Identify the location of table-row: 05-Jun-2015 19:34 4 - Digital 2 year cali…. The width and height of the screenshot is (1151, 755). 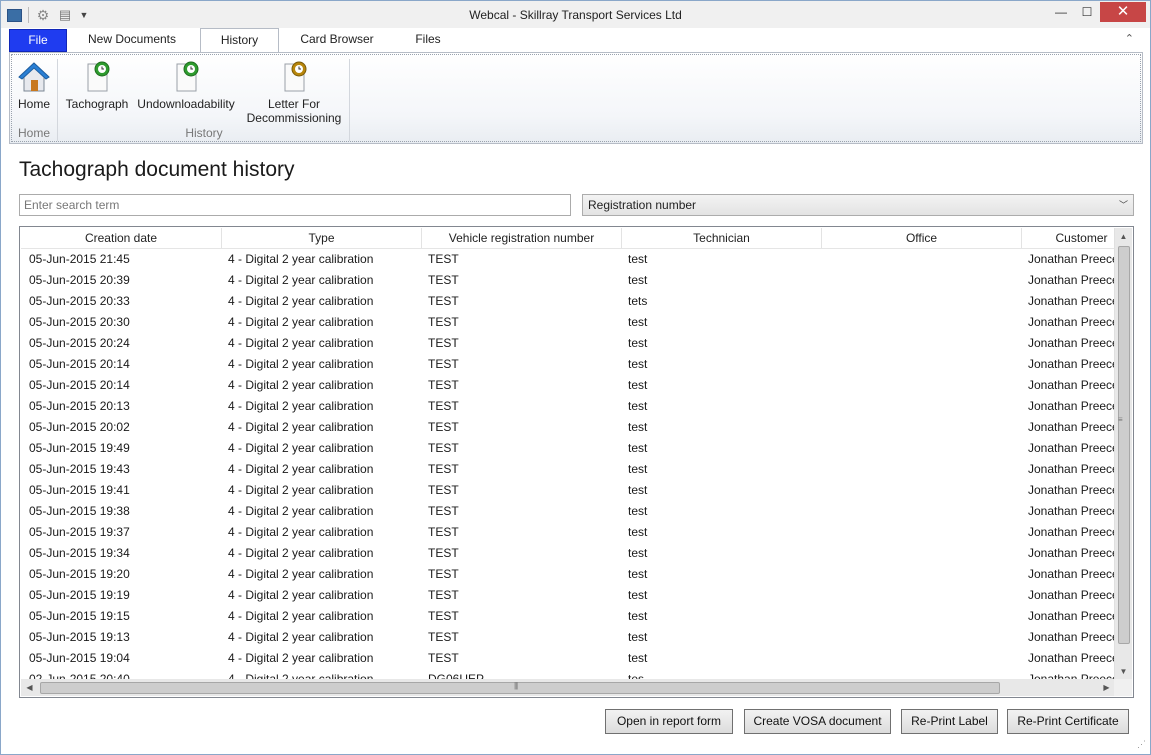
(569, 553).